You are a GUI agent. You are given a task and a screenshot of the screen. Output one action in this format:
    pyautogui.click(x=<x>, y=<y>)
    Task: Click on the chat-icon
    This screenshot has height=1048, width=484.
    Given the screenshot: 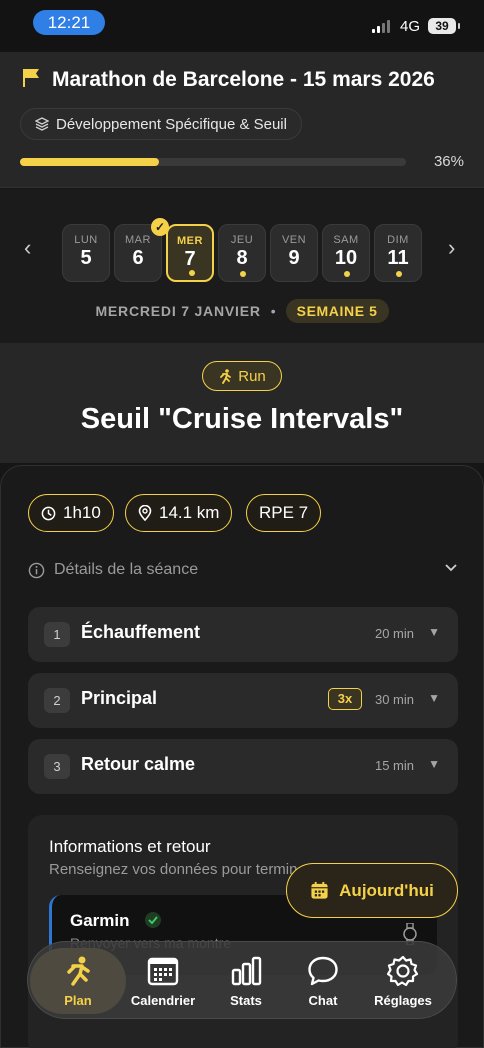 What is the action you would take?
    pyautogui.click(x=323, y=971)
    